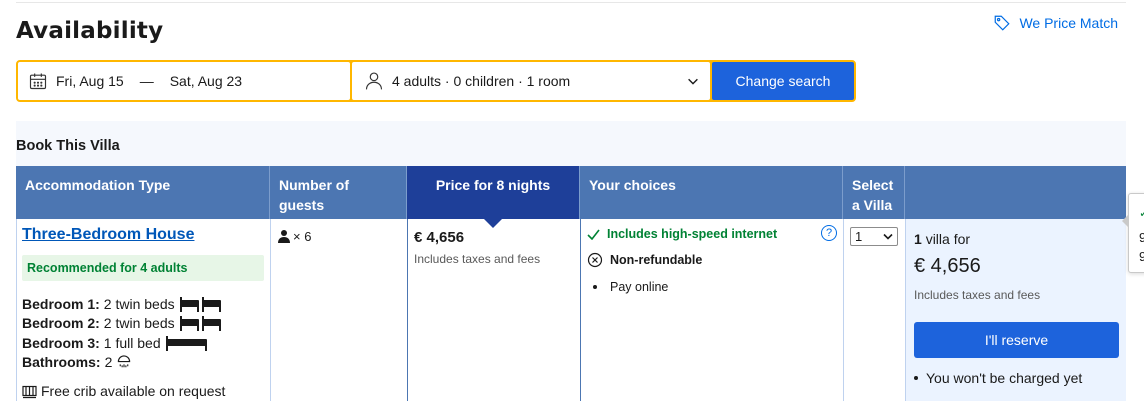 The width and height of the screenshot is (1144, 401). What do you see at coordinates (439, 237) in the screenshot?
I see `room-price: € 4,656` at bounding box center [439, 237].